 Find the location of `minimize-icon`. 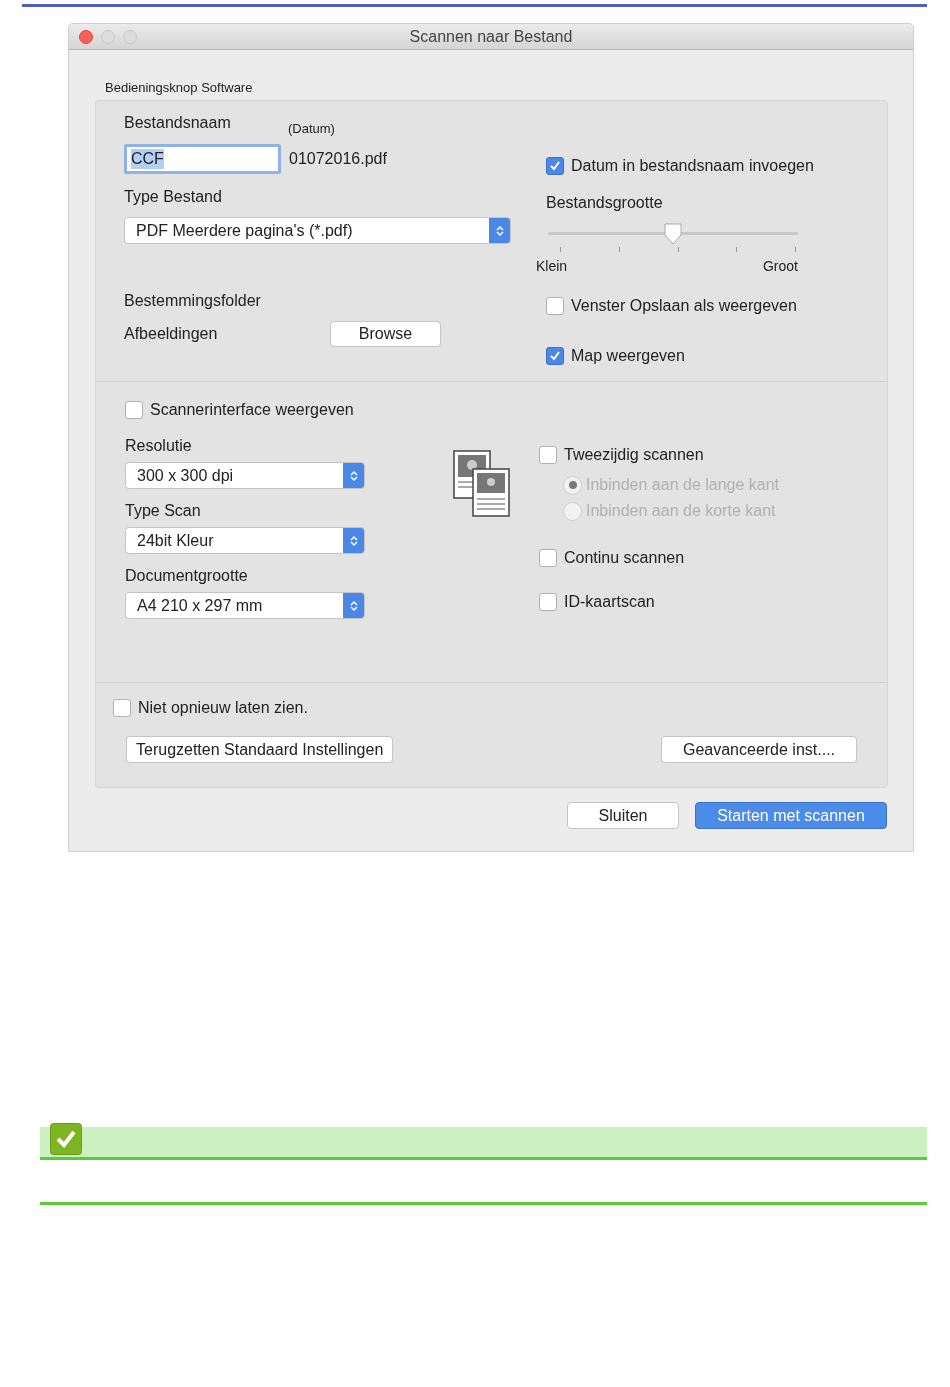

minimize-icon is located at coordinates (108, 37).